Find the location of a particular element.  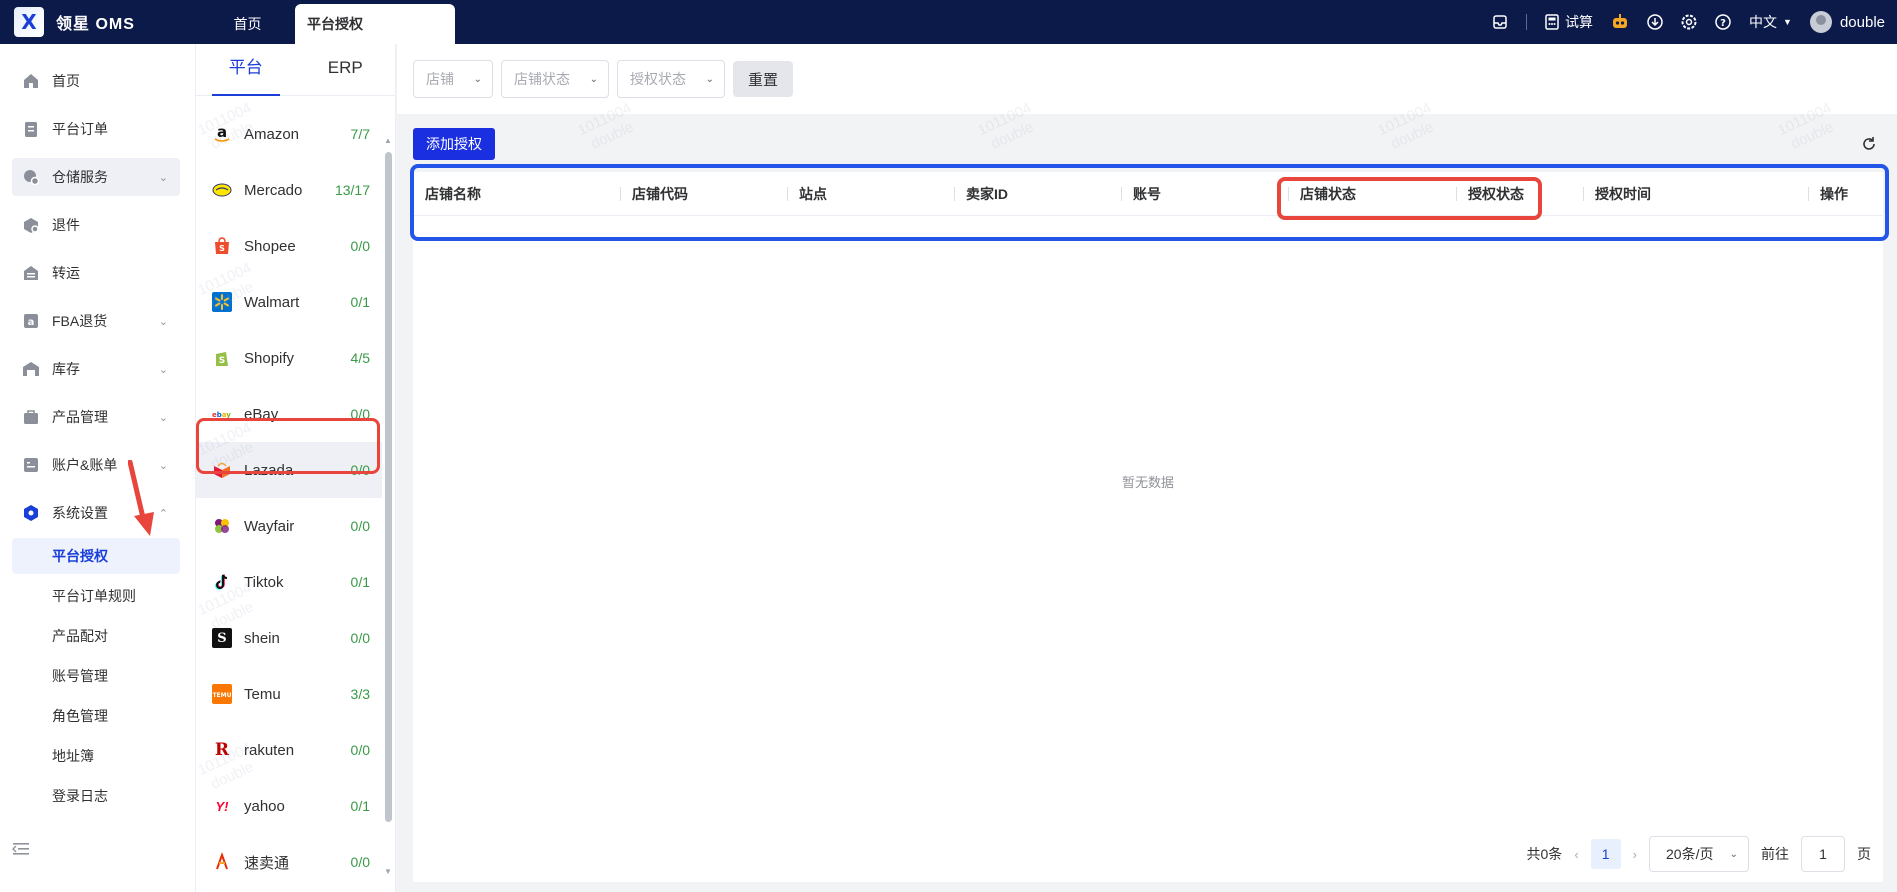

platform-count: 3/3 is located at coordinates (360, 694).